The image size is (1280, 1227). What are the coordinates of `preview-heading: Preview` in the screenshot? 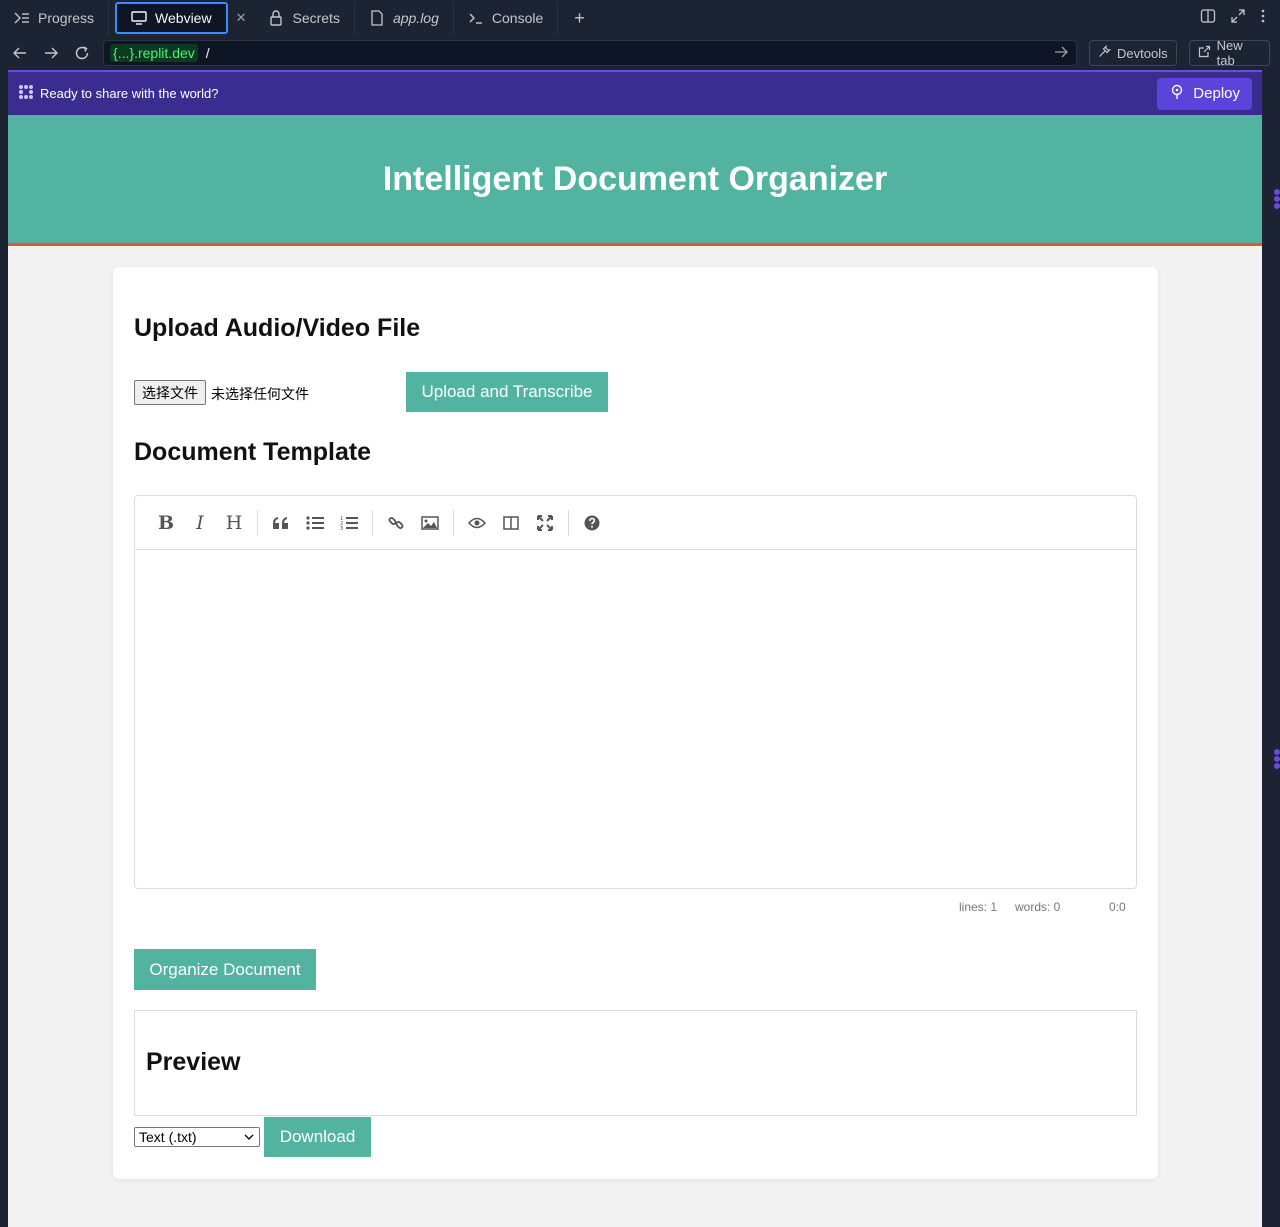 It's located at (193, 1062).